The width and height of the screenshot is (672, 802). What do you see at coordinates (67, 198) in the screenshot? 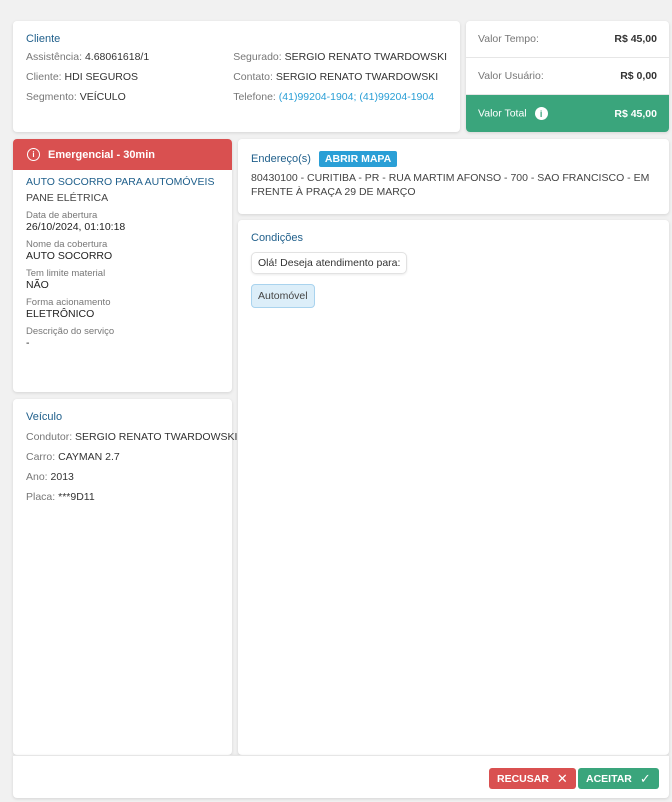
I see `service-problem: PANE ELÉTRICA` at bounding box center [67, 198].